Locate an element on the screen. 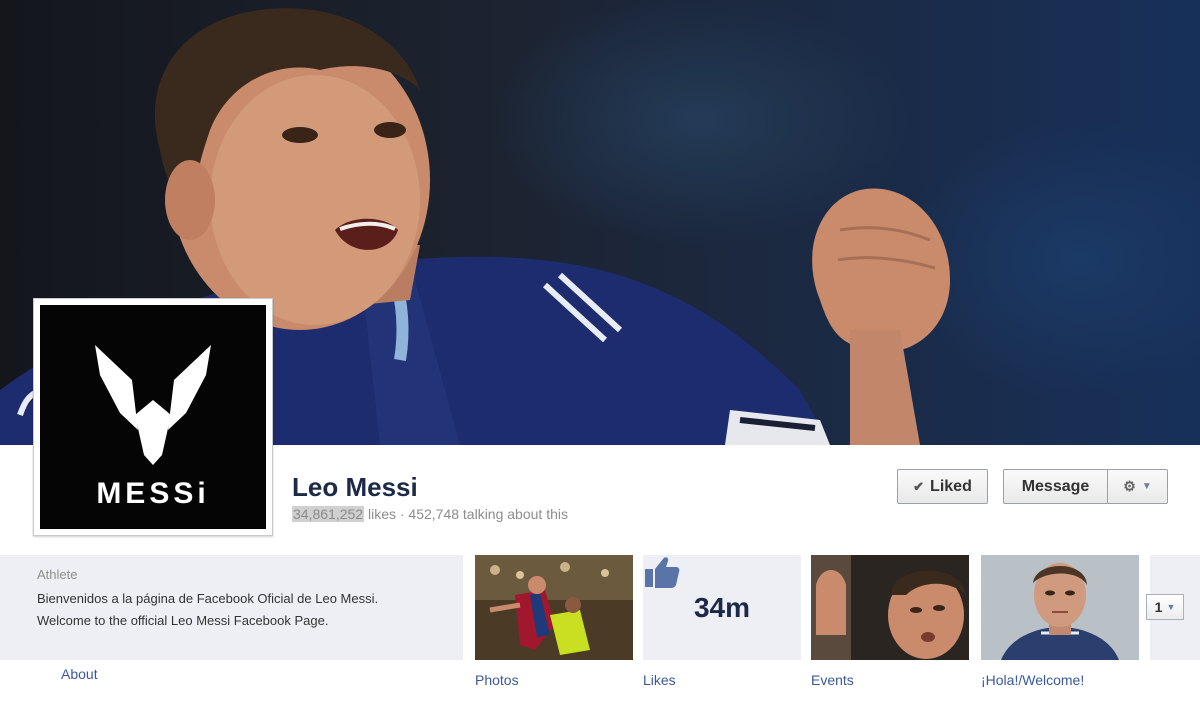  about-link: About is located at coordinates (79, 674).